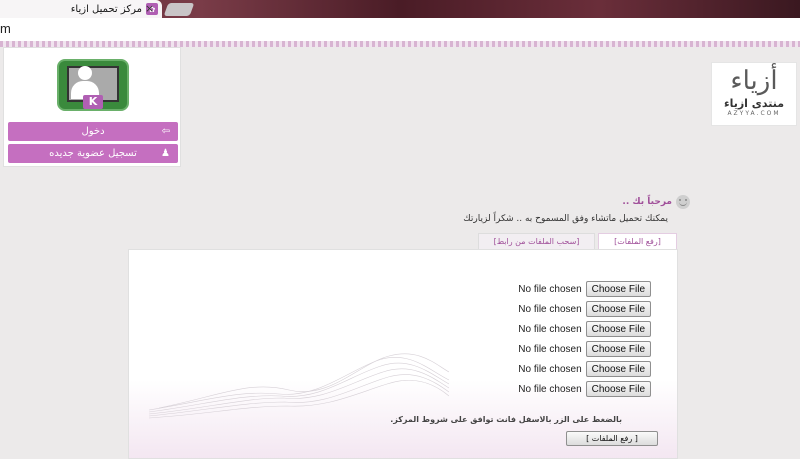 This screenshot has width=800, height=459. Describe the element at coordinates (584, 369) in the screenshot. I see `file-input-5: No file chosen Choose File` at that location.